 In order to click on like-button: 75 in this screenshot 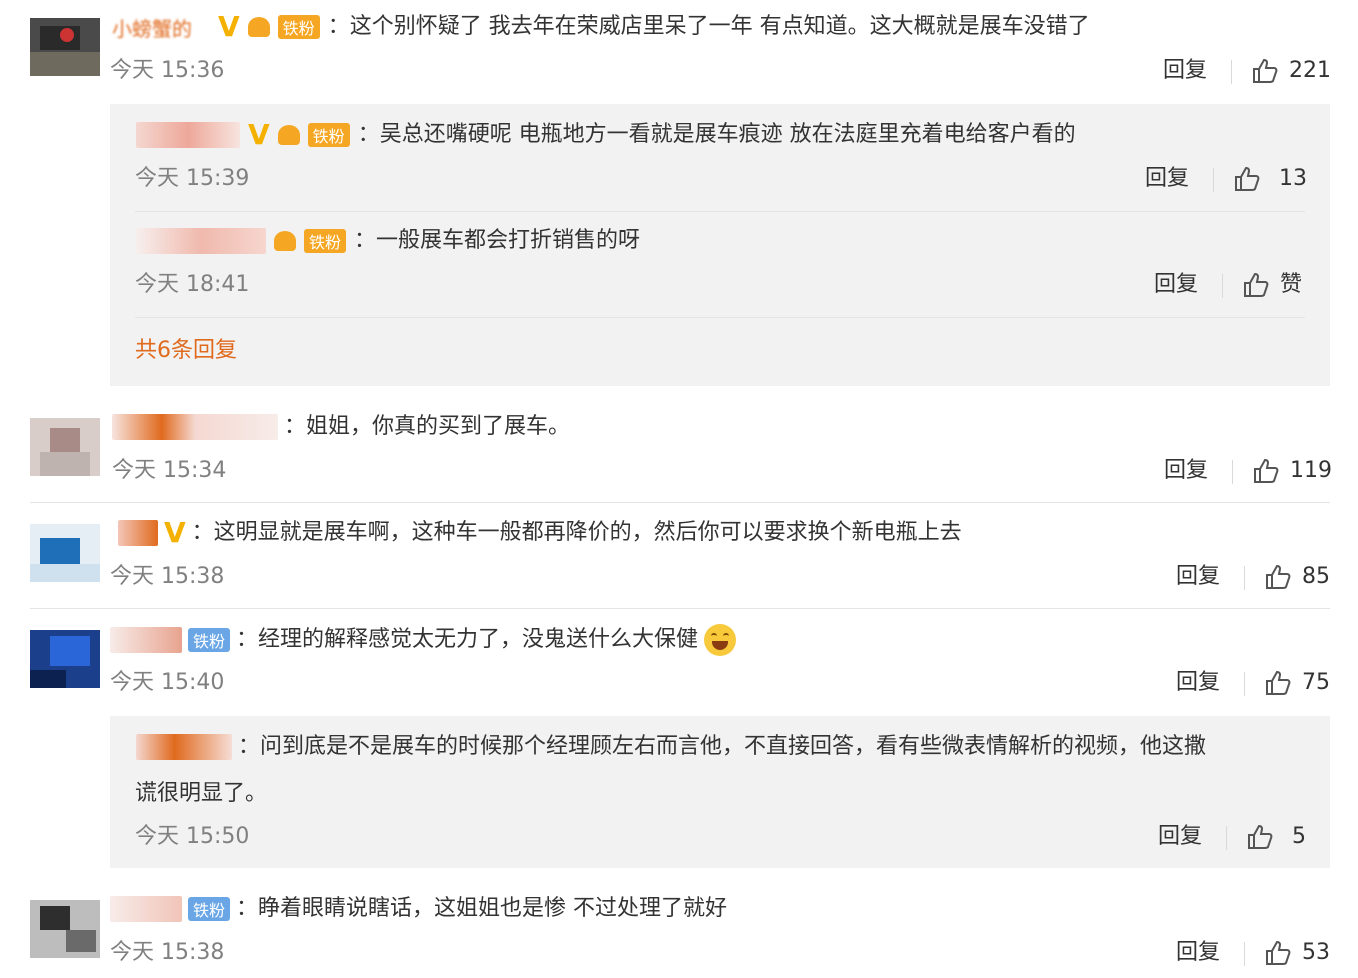, I will do `click(1297, 683)`.